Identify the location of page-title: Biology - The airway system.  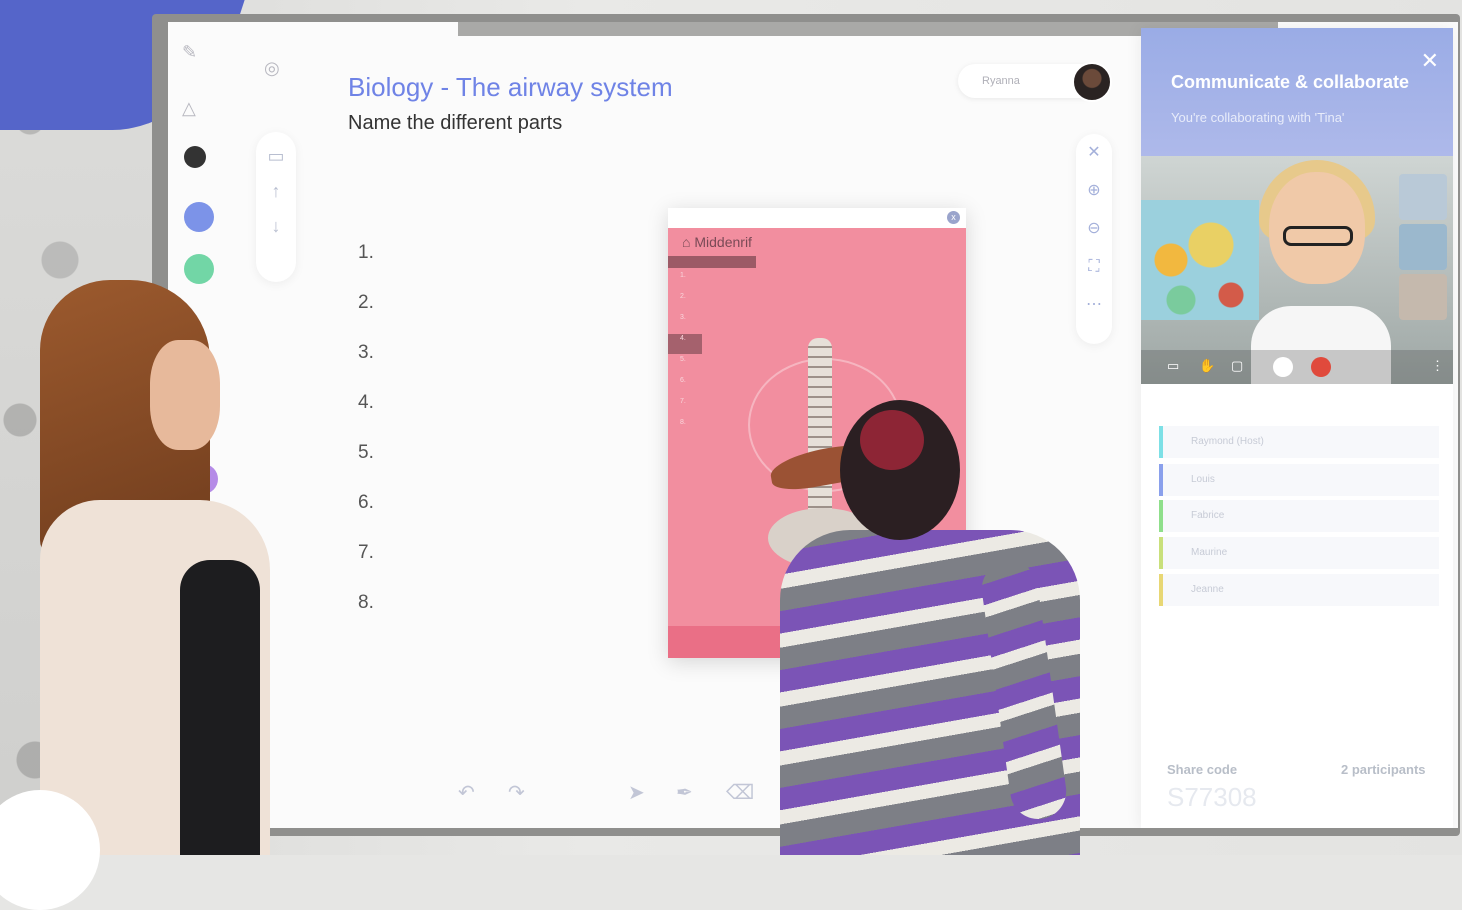
(510, 87).